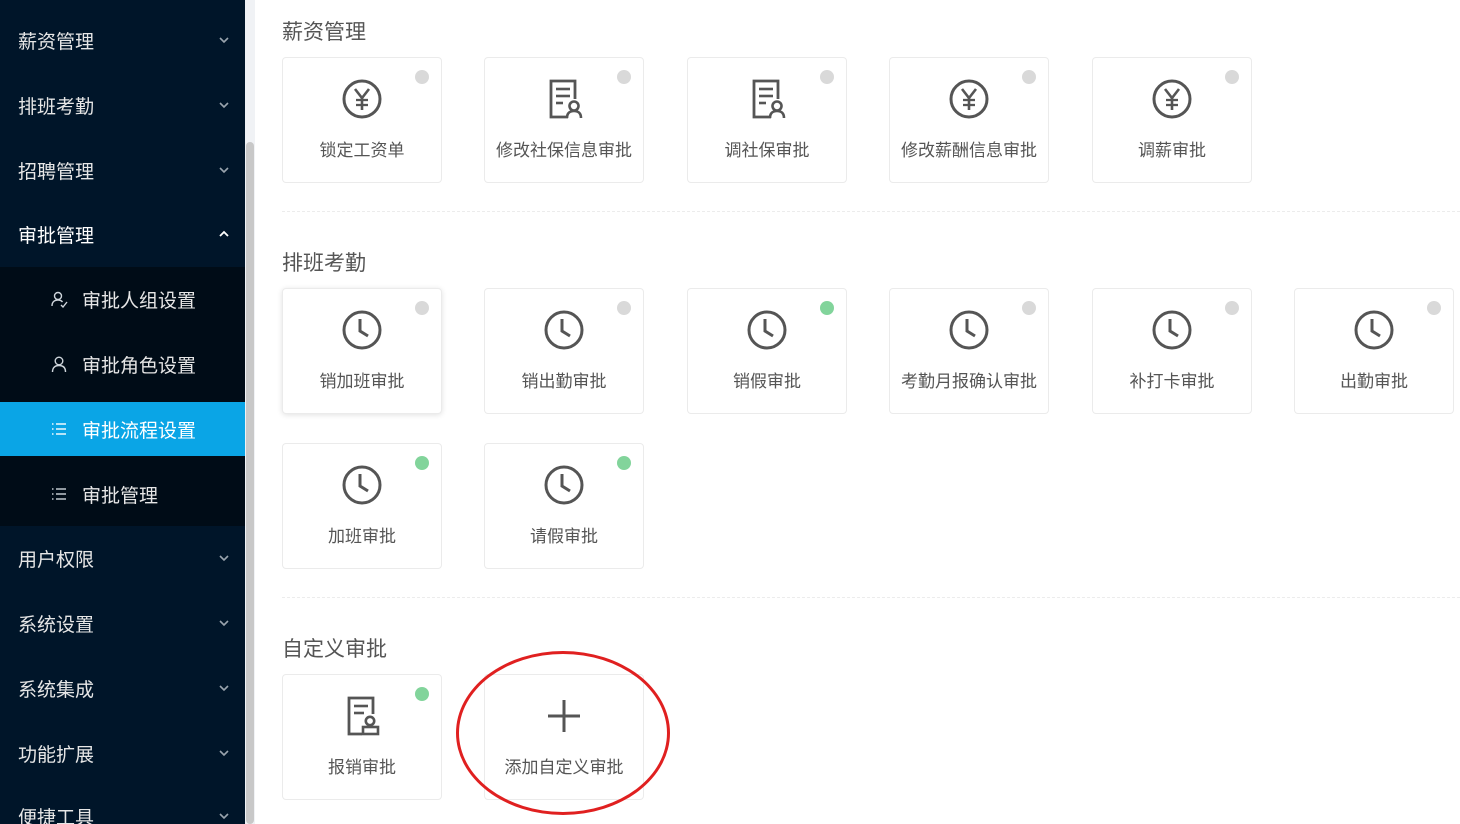 The width and height of the screenshot is (1460, 824). What do you see at coordinates (767, 382) in the screenshot?
I see `card-label: 销假审批` at bounding box center [767, 382].